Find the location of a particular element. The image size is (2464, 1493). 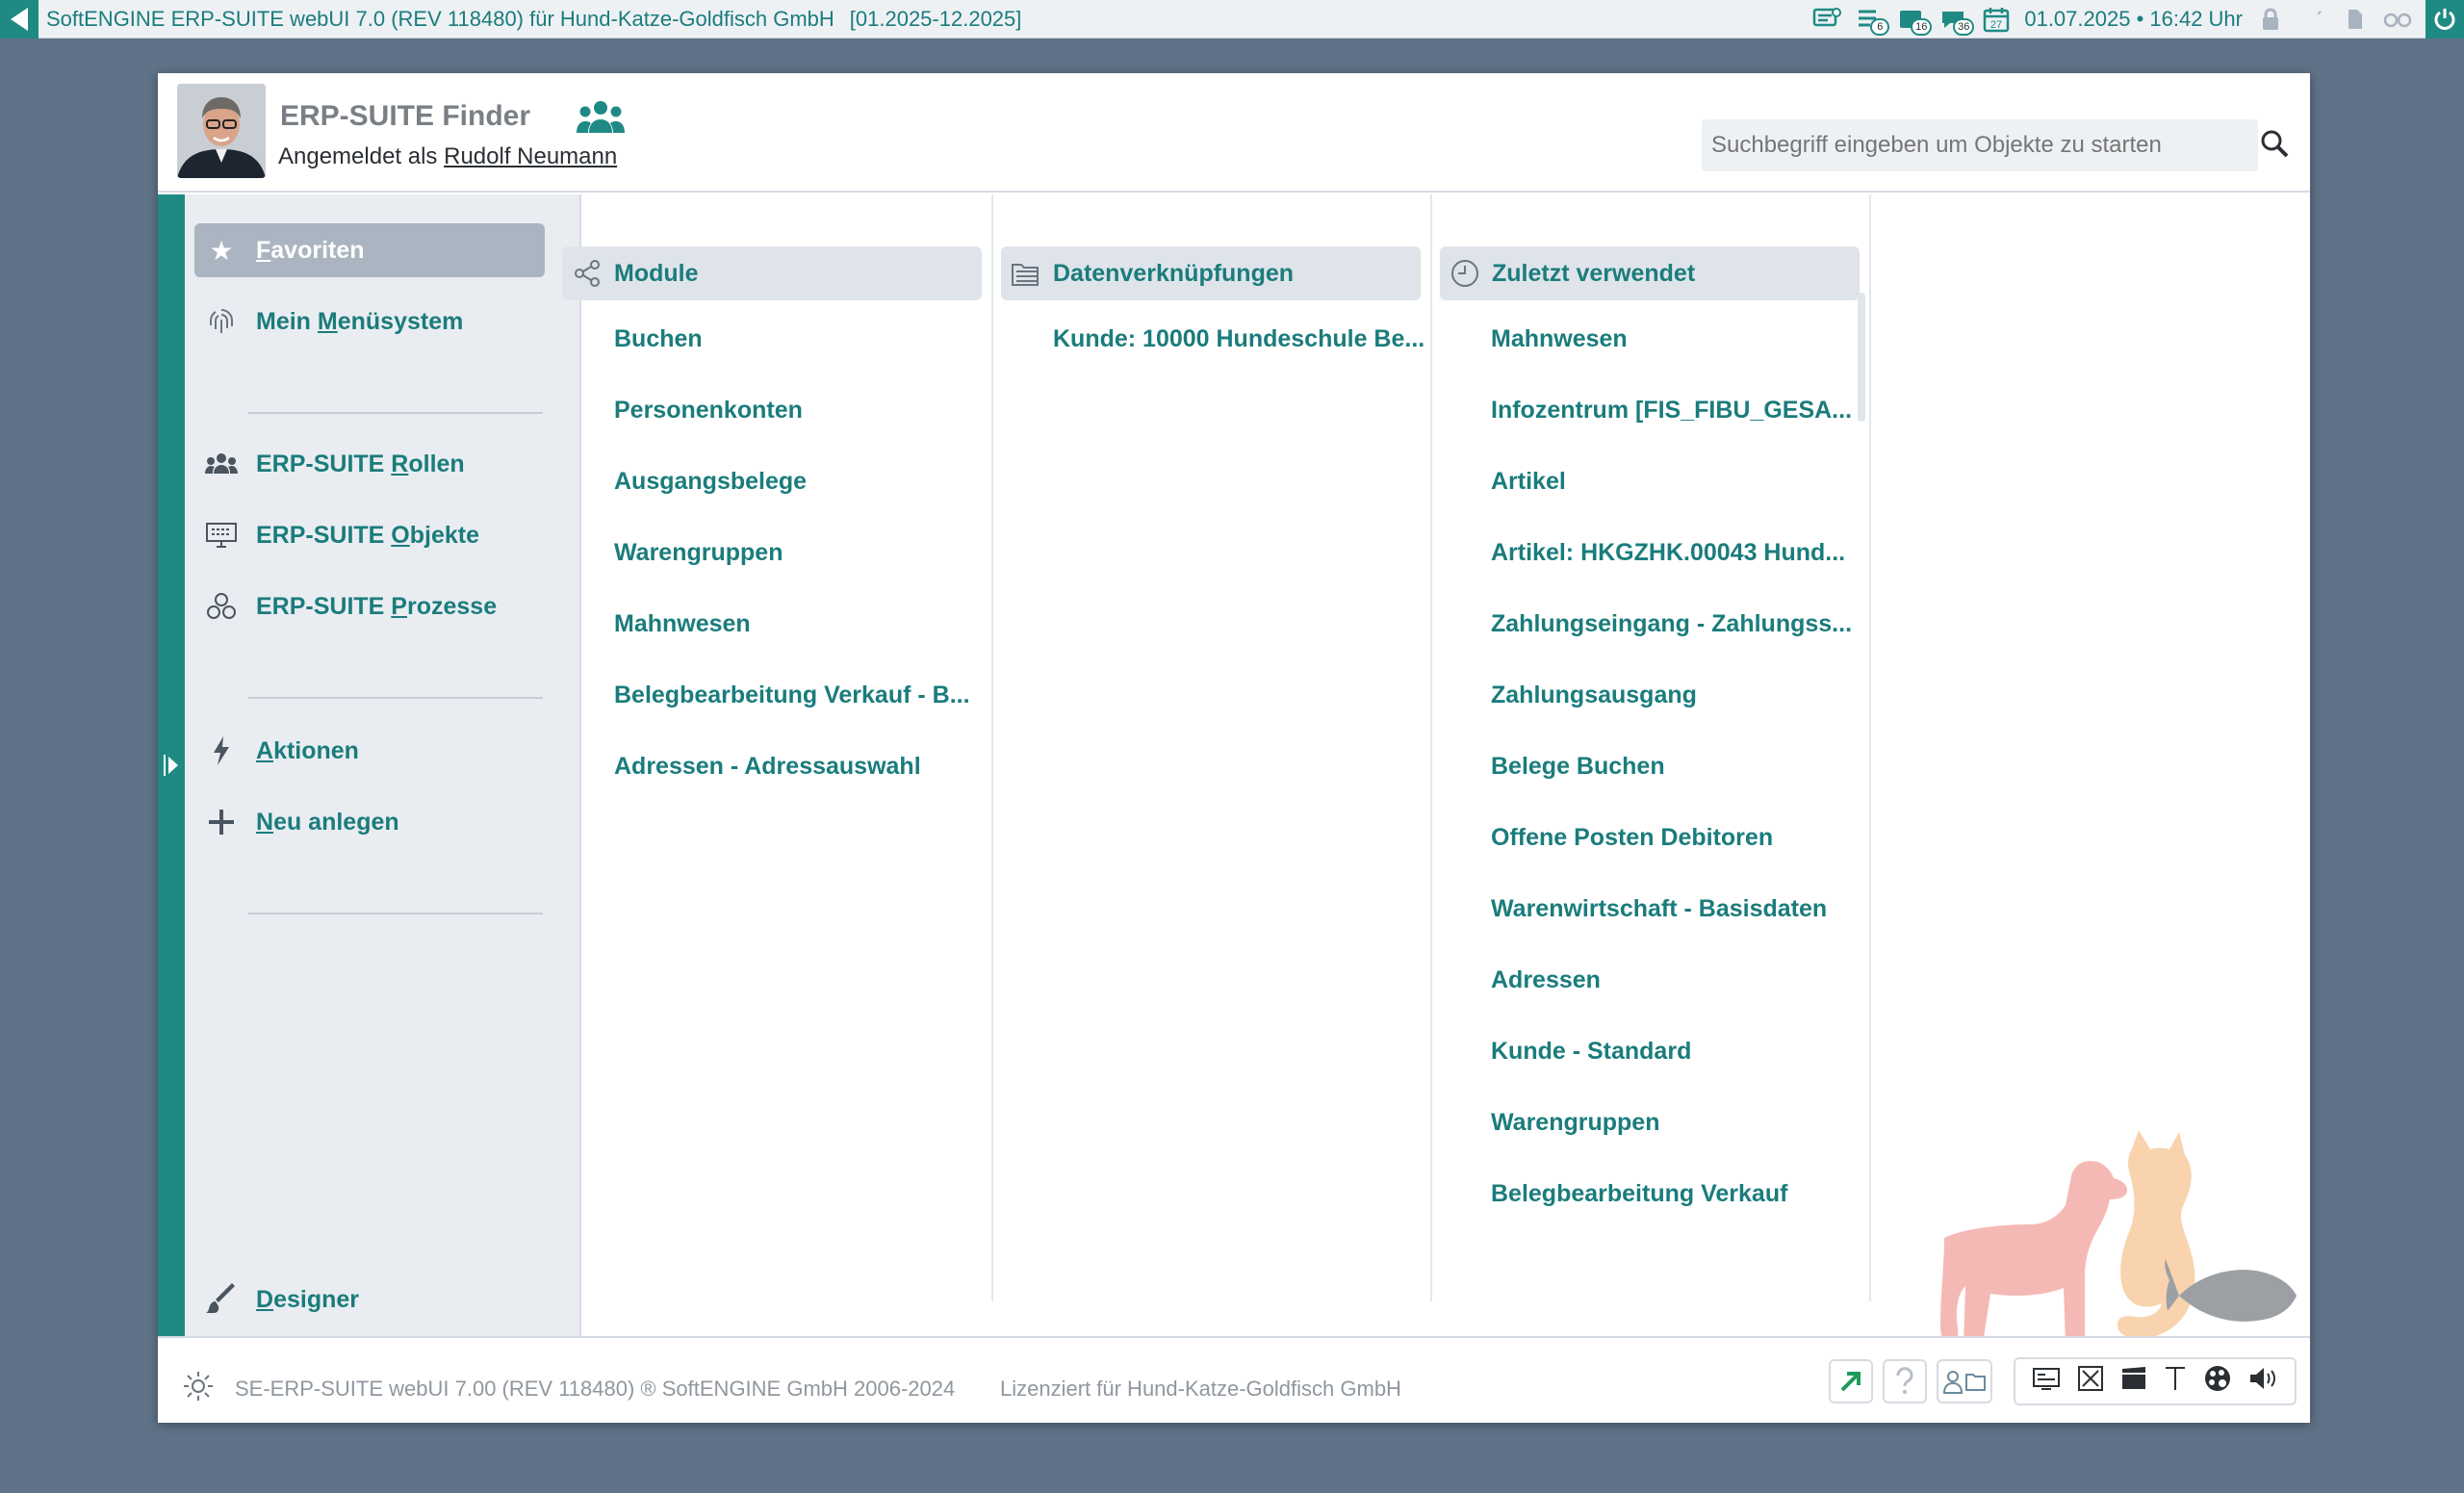

lock-icon is located at coordinates (2270, 20).